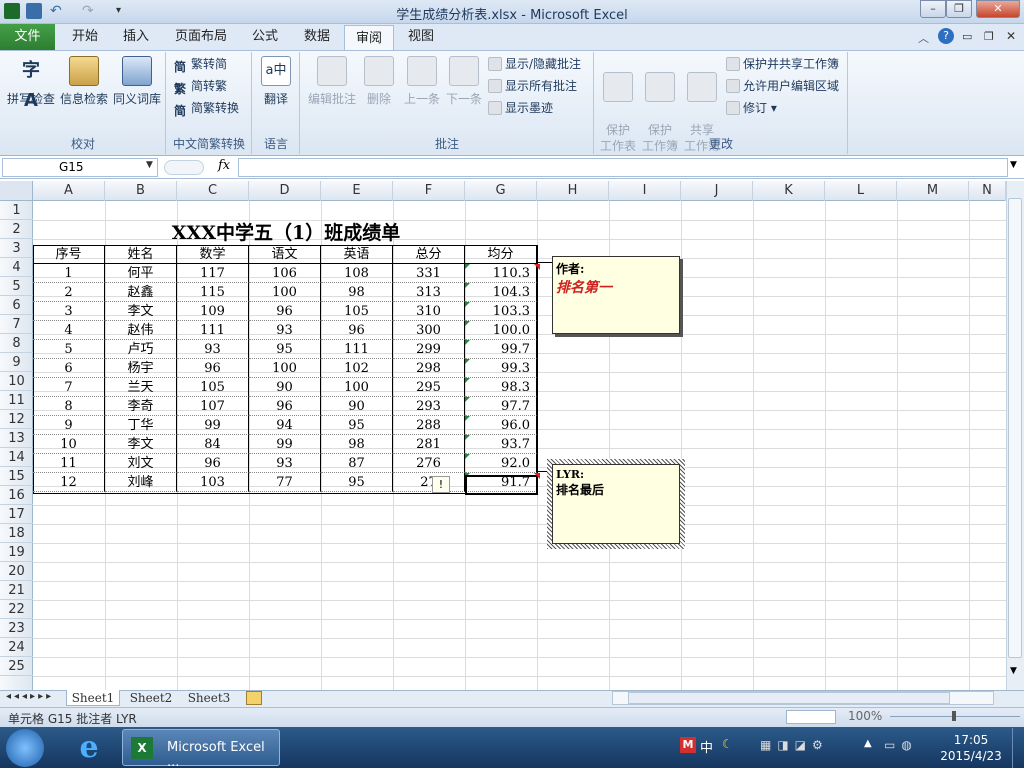 Image resolution: width=1024 pixels, height=770 pixels. Describe the element at coordinates (16, 324) in the screenshot. I see `row-header: 7` at that location.